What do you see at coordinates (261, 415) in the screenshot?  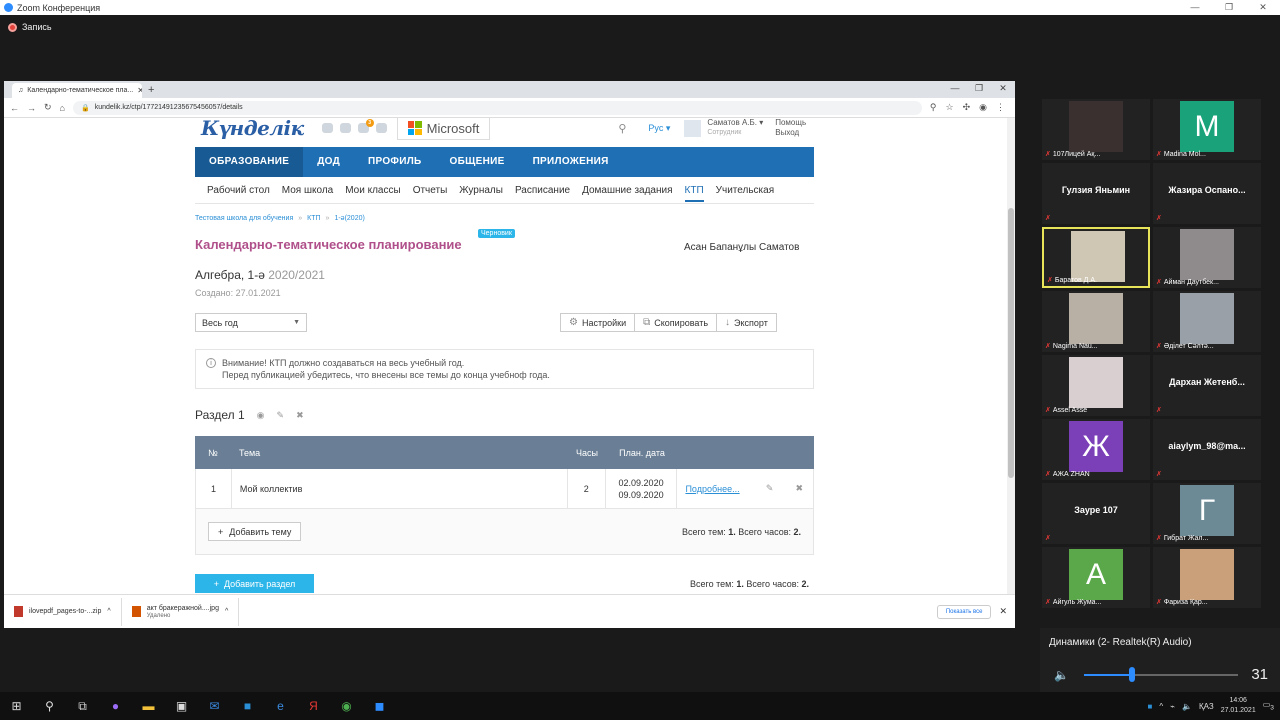 I see `eye-icon: ◉` at bounding box center [261, 415].